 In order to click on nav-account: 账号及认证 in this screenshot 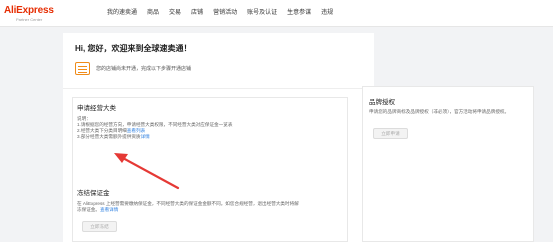, I will do `click(262, 14)`.